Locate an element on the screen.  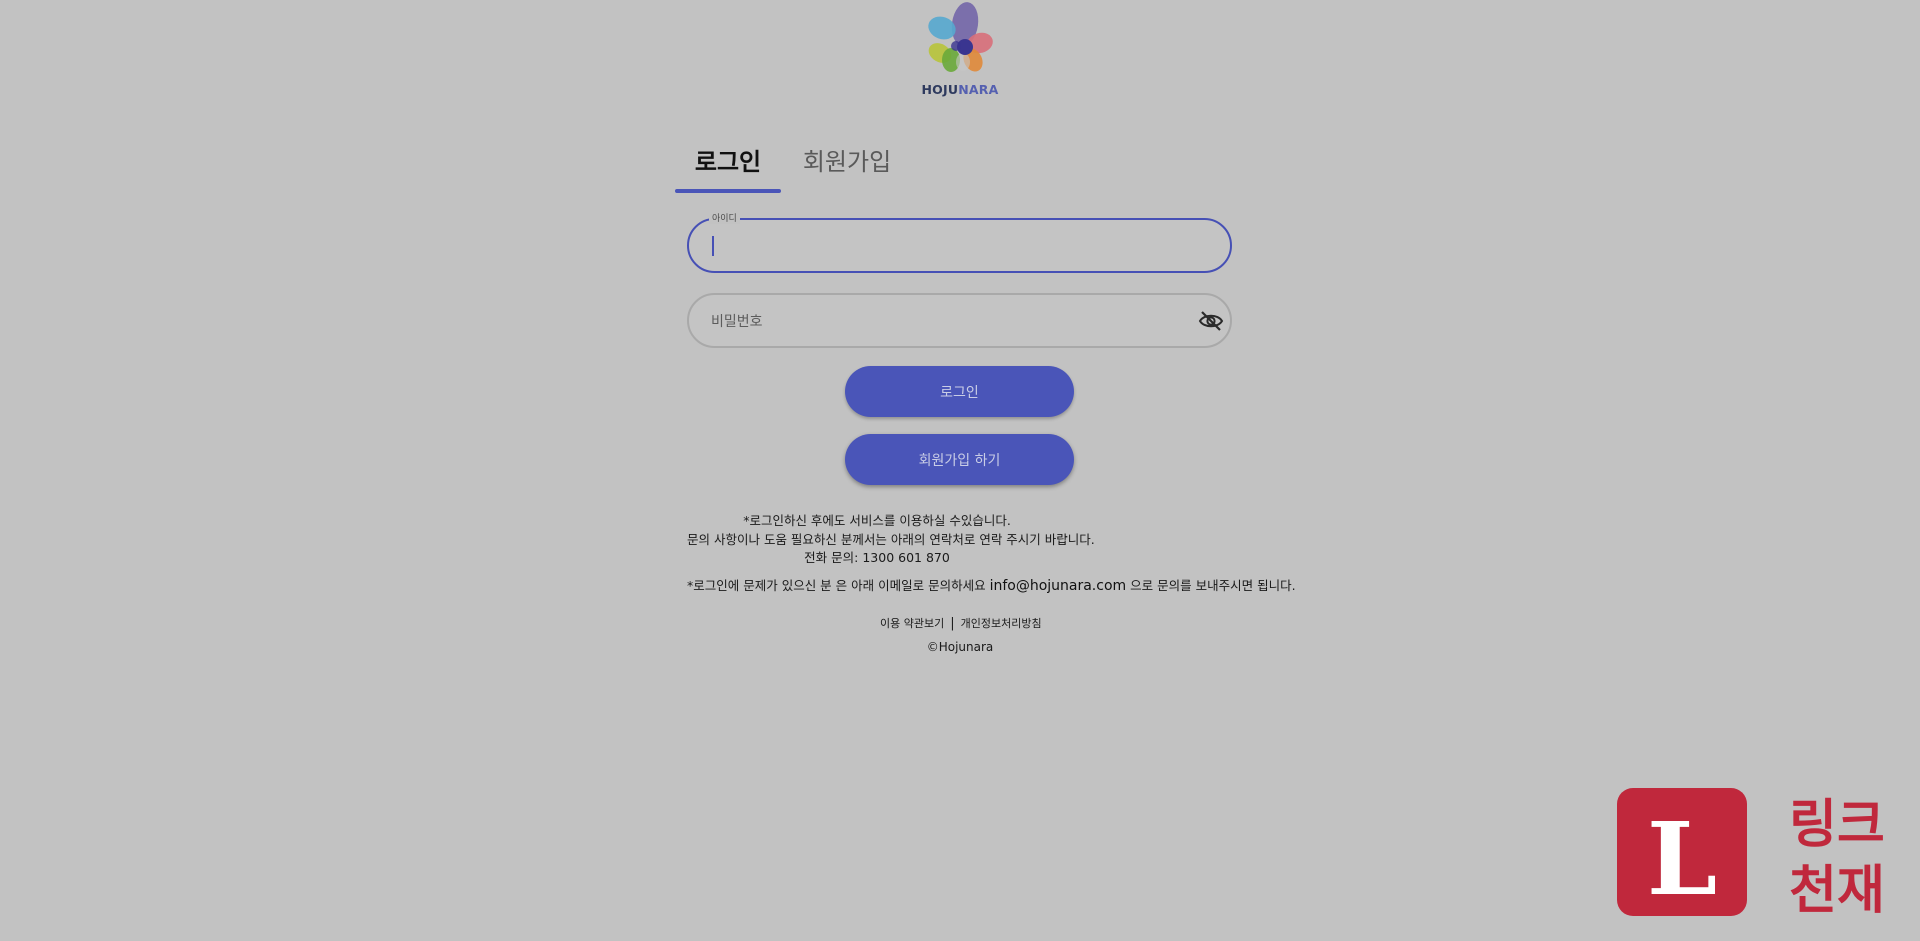
username-input is located at coordinates (946, 246).